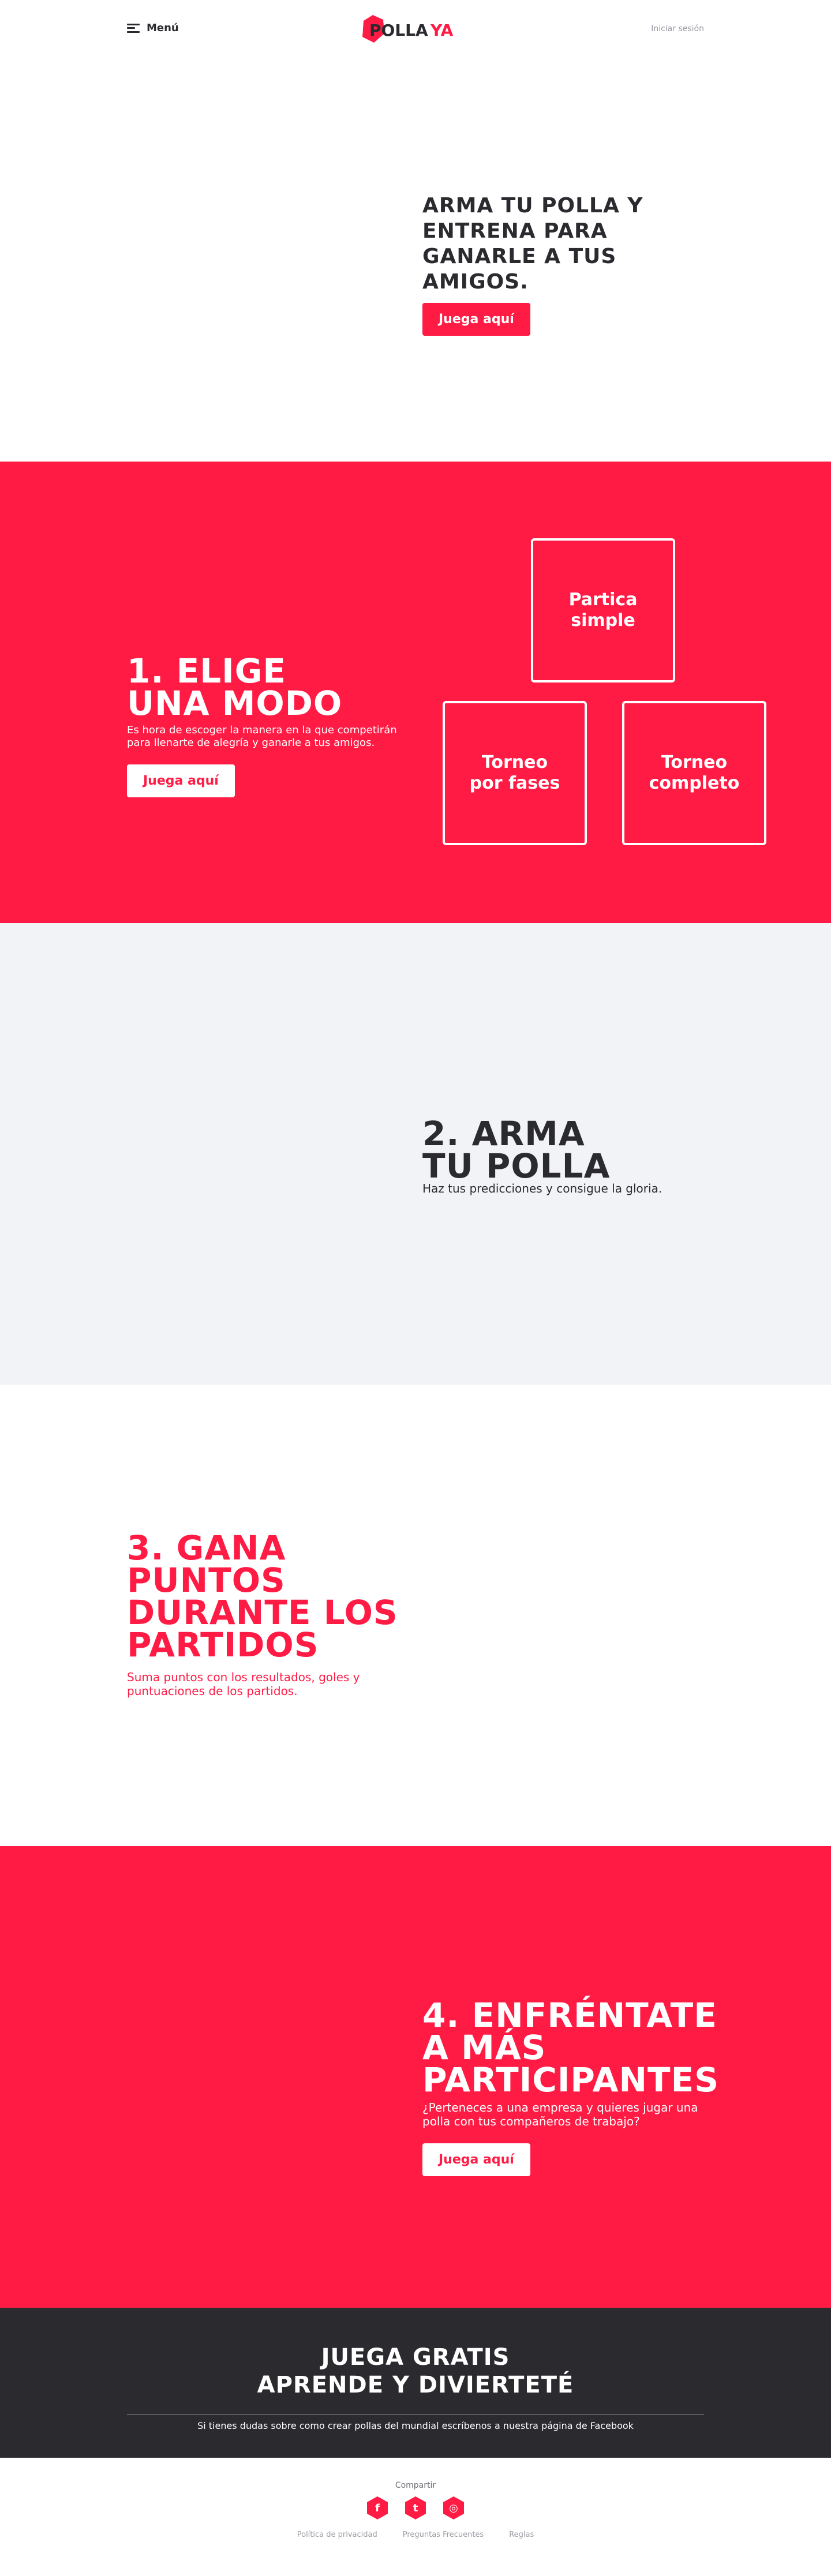 The height and width of the screenshot is (2576, 831). What do you see at coordinates (519, 269) in the screenshot?
I see `hero-title-line: GANARLE A TUS AMIGOS.` at bounding box center [519, 269].